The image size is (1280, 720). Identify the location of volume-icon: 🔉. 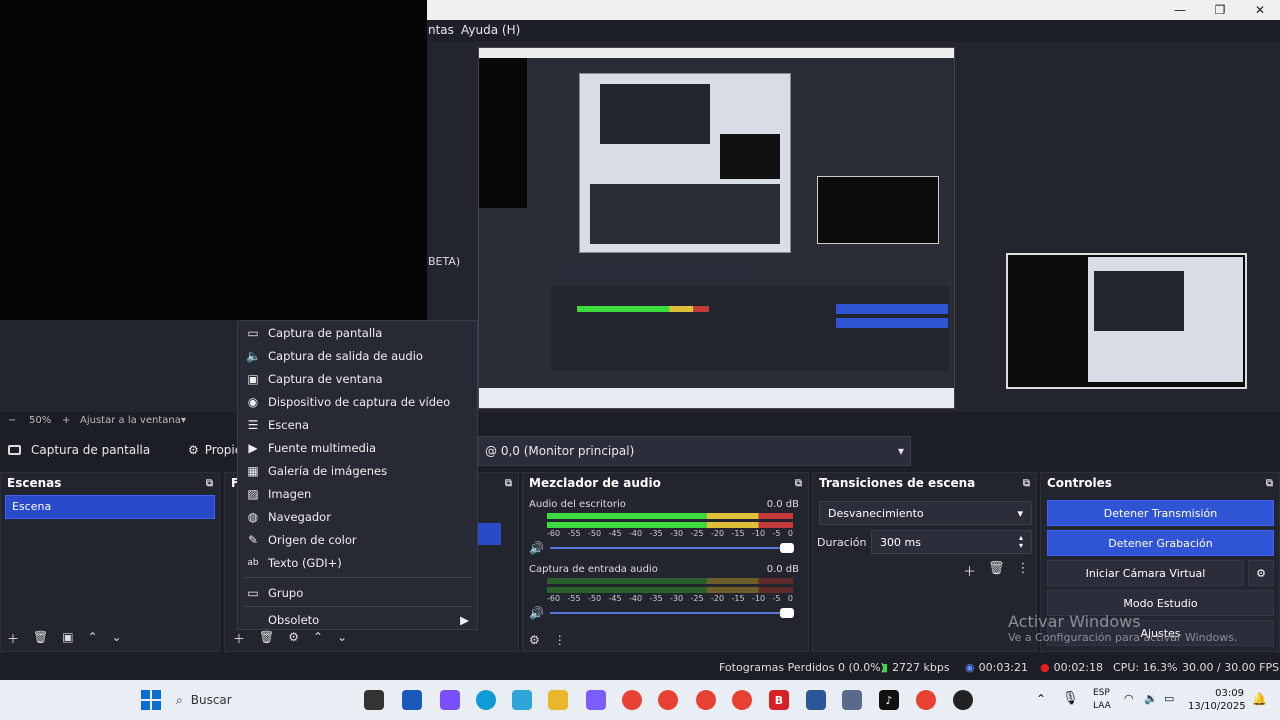
(1151, 698).